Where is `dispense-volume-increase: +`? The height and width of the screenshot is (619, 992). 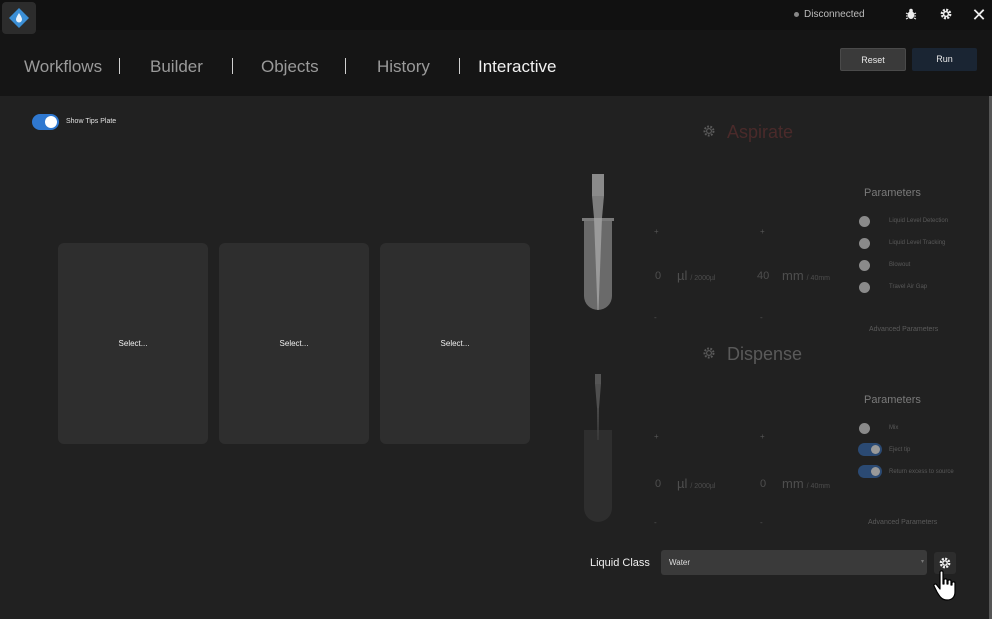 dispense-volume-increase: + is located at coordinates (656, 436).